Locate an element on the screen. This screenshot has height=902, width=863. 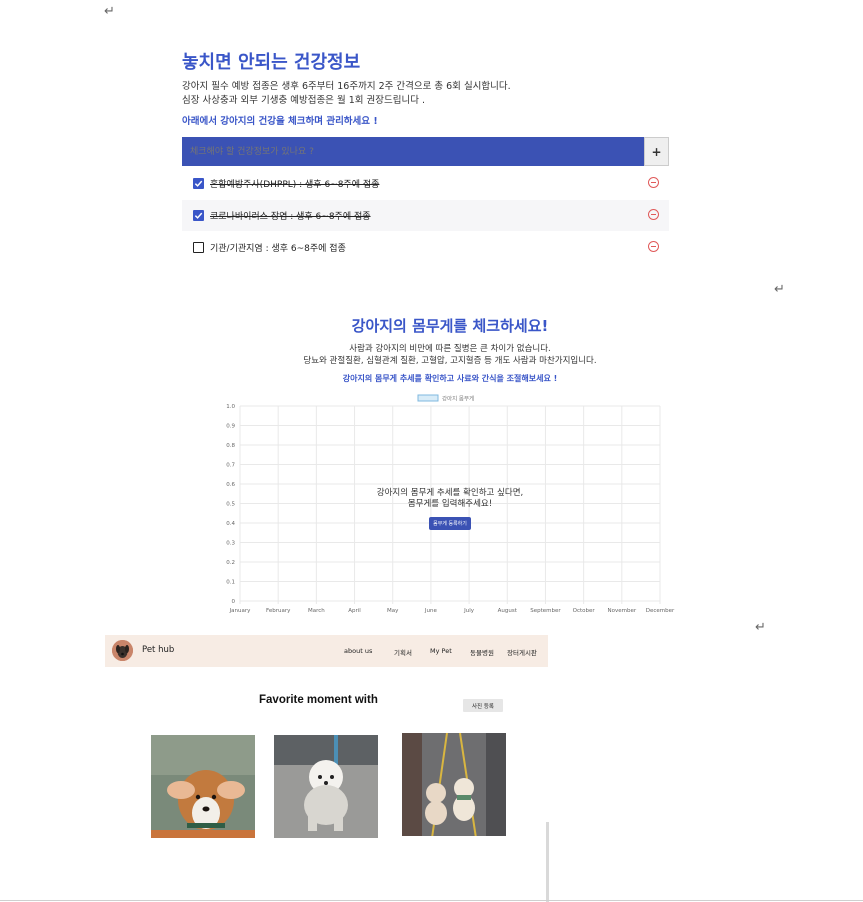
health-todo-input is located at coordinates (413, 151).